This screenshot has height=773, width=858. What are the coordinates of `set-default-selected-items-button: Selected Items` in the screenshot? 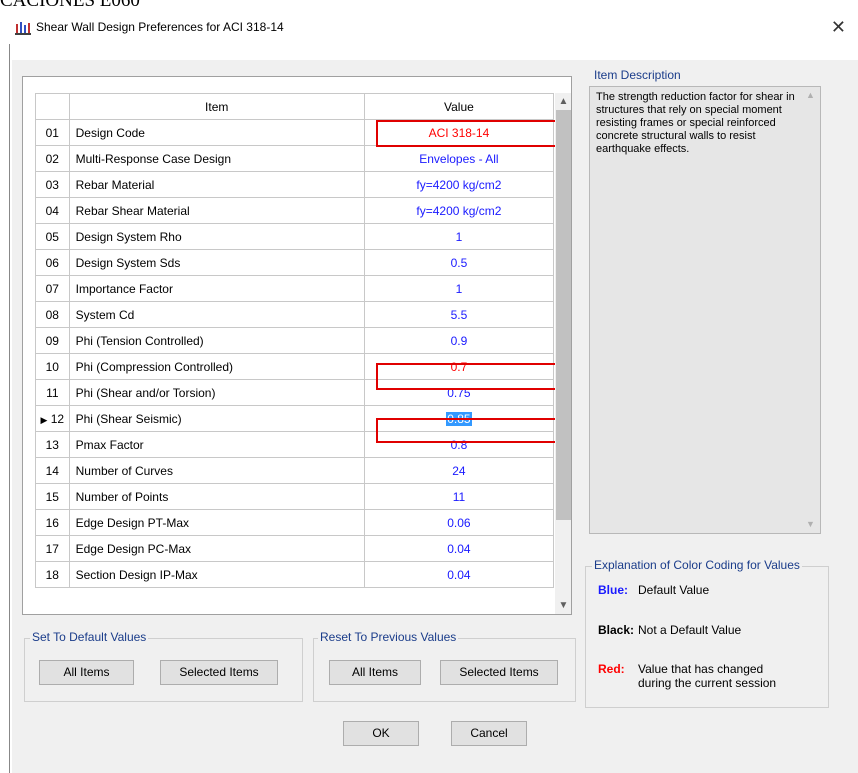 It's located at (219, 672).